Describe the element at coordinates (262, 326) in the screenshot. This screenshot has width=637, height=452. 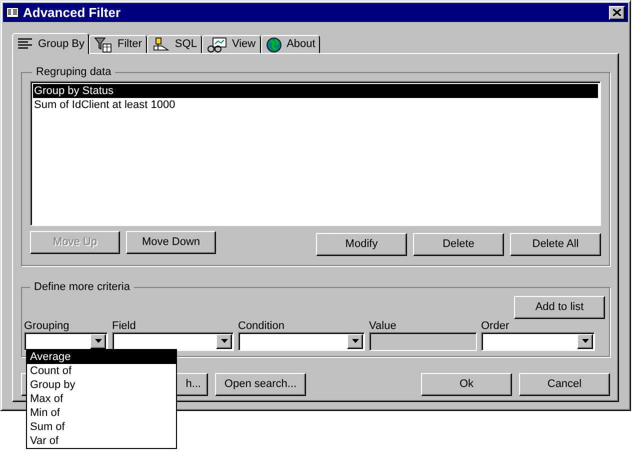
I see `field-label: Condition` at that location.